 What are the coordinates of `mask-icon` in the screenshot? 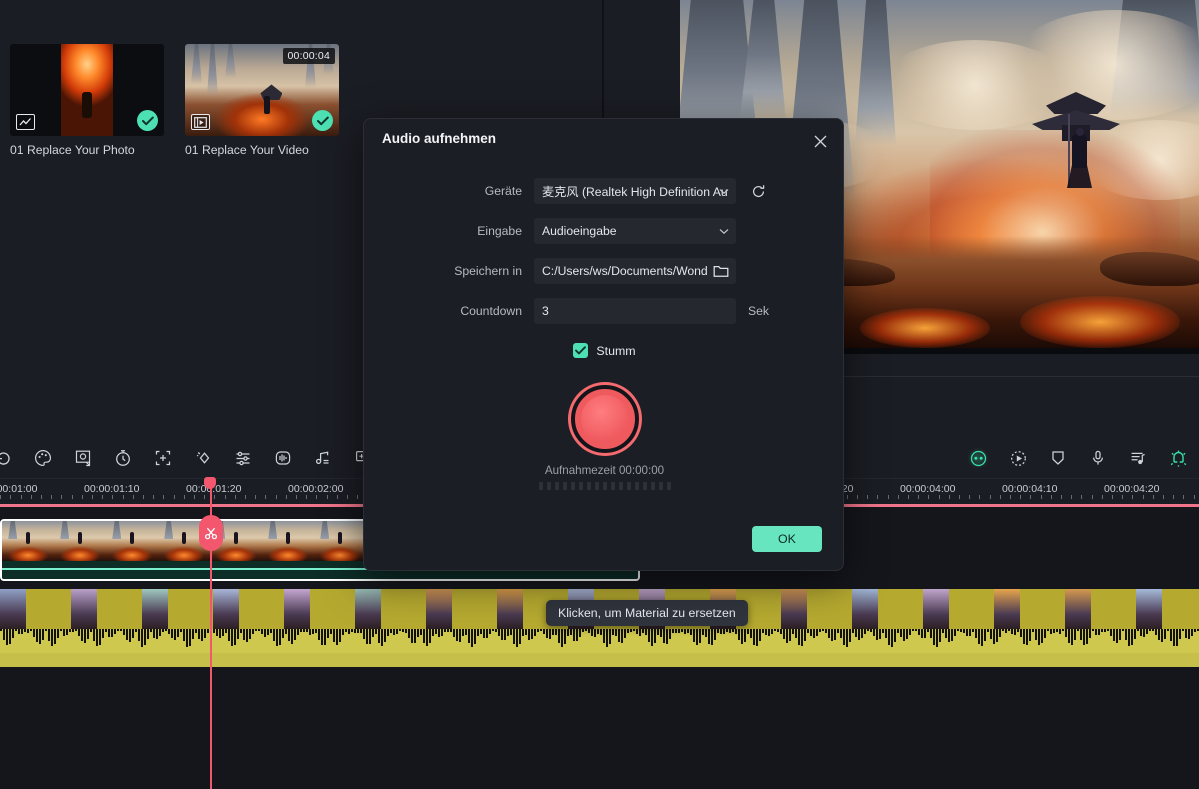 It's located at (203, 458).